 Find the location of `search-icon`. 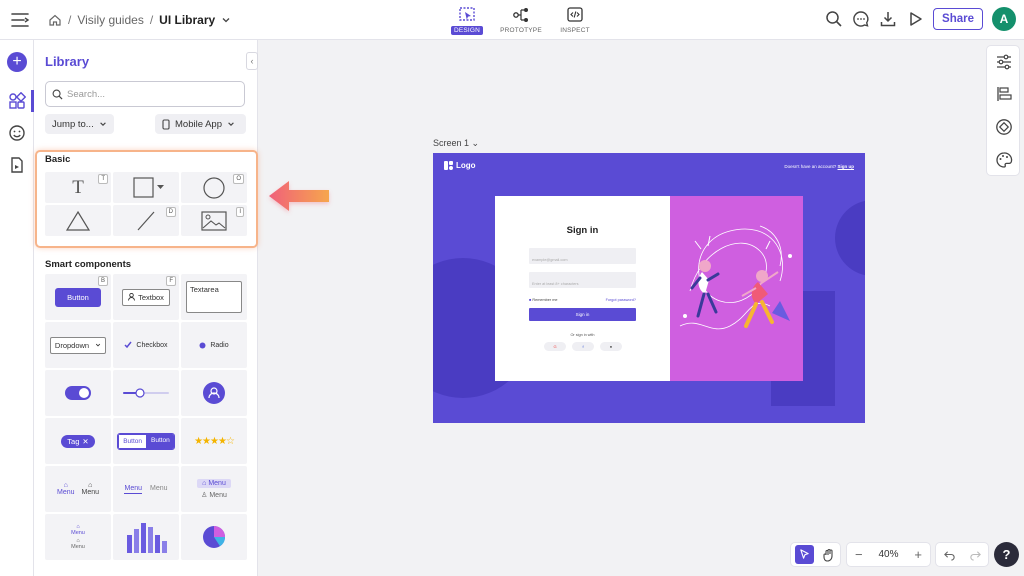

search-icon is located at coordinates (834, 19).